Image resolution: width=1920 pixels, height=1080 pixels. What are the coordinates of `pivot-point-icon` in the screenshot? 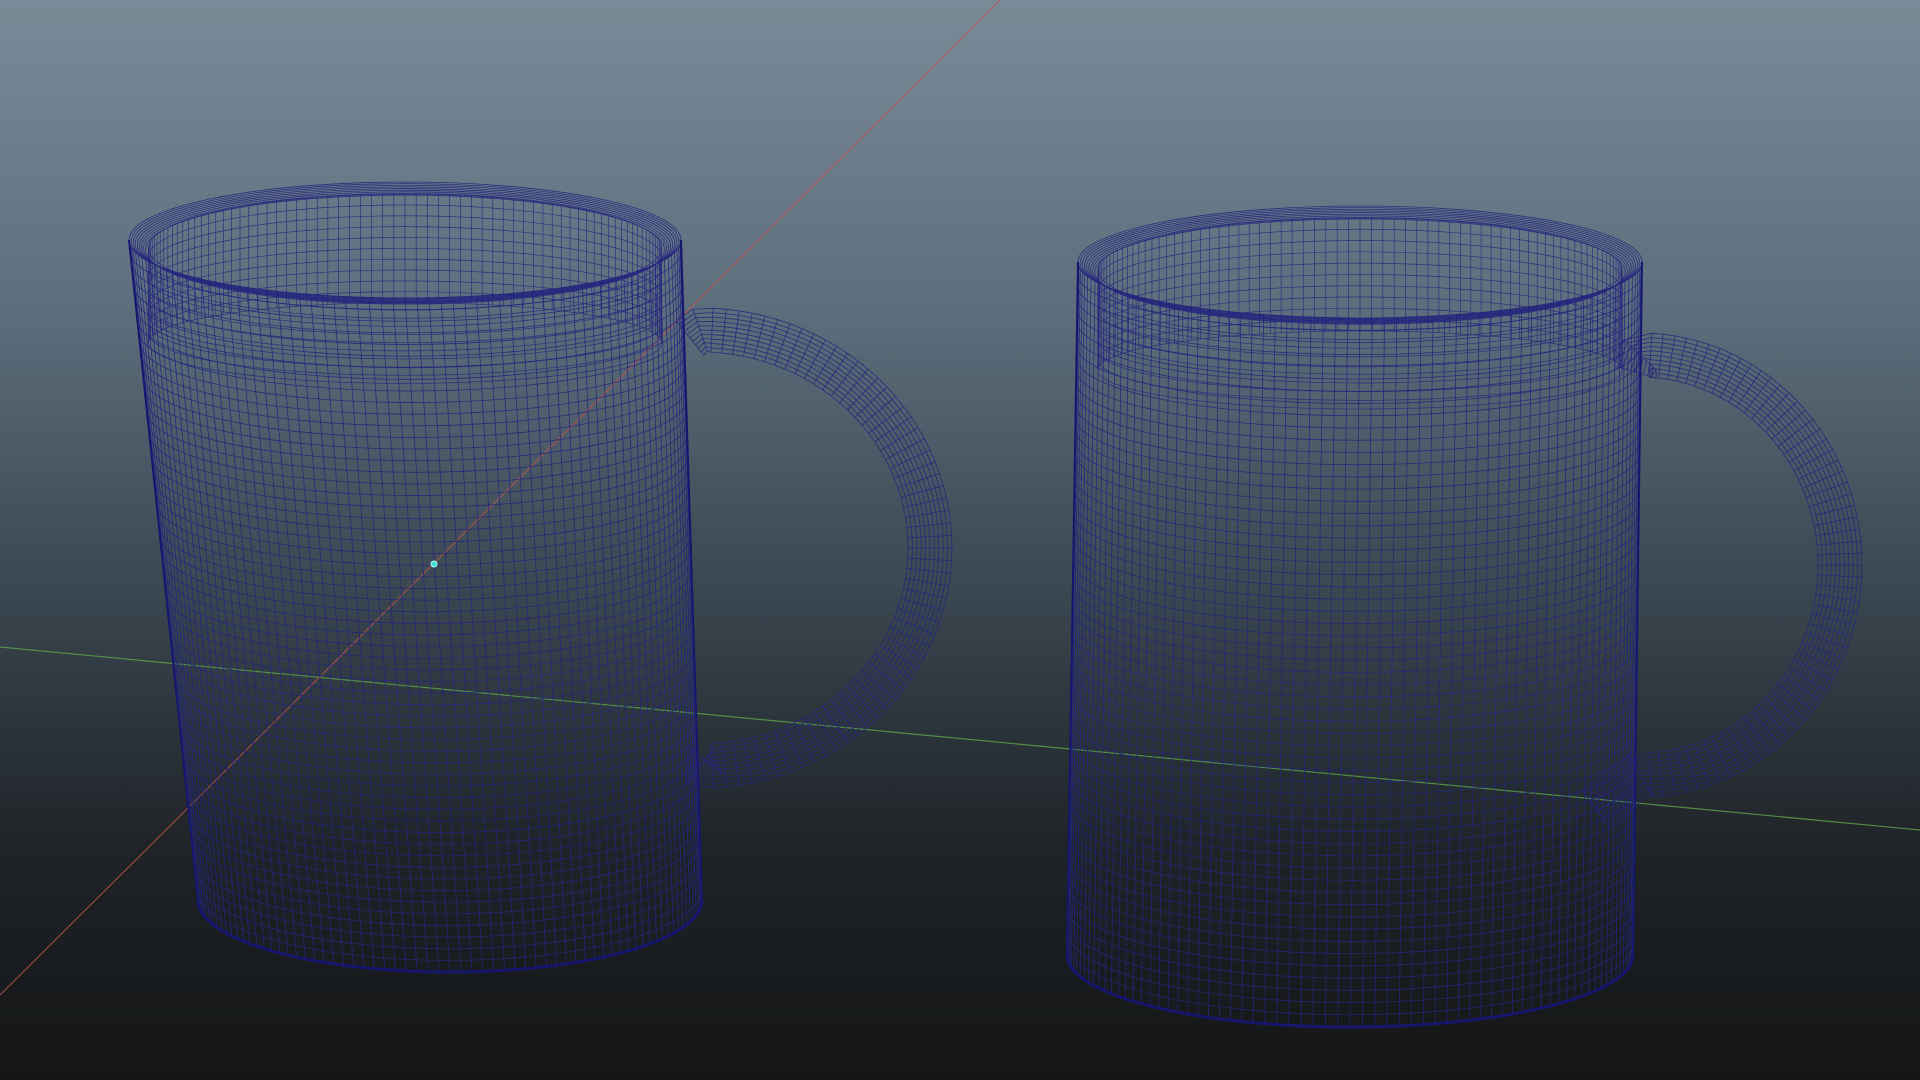 It's located at (434, 564).